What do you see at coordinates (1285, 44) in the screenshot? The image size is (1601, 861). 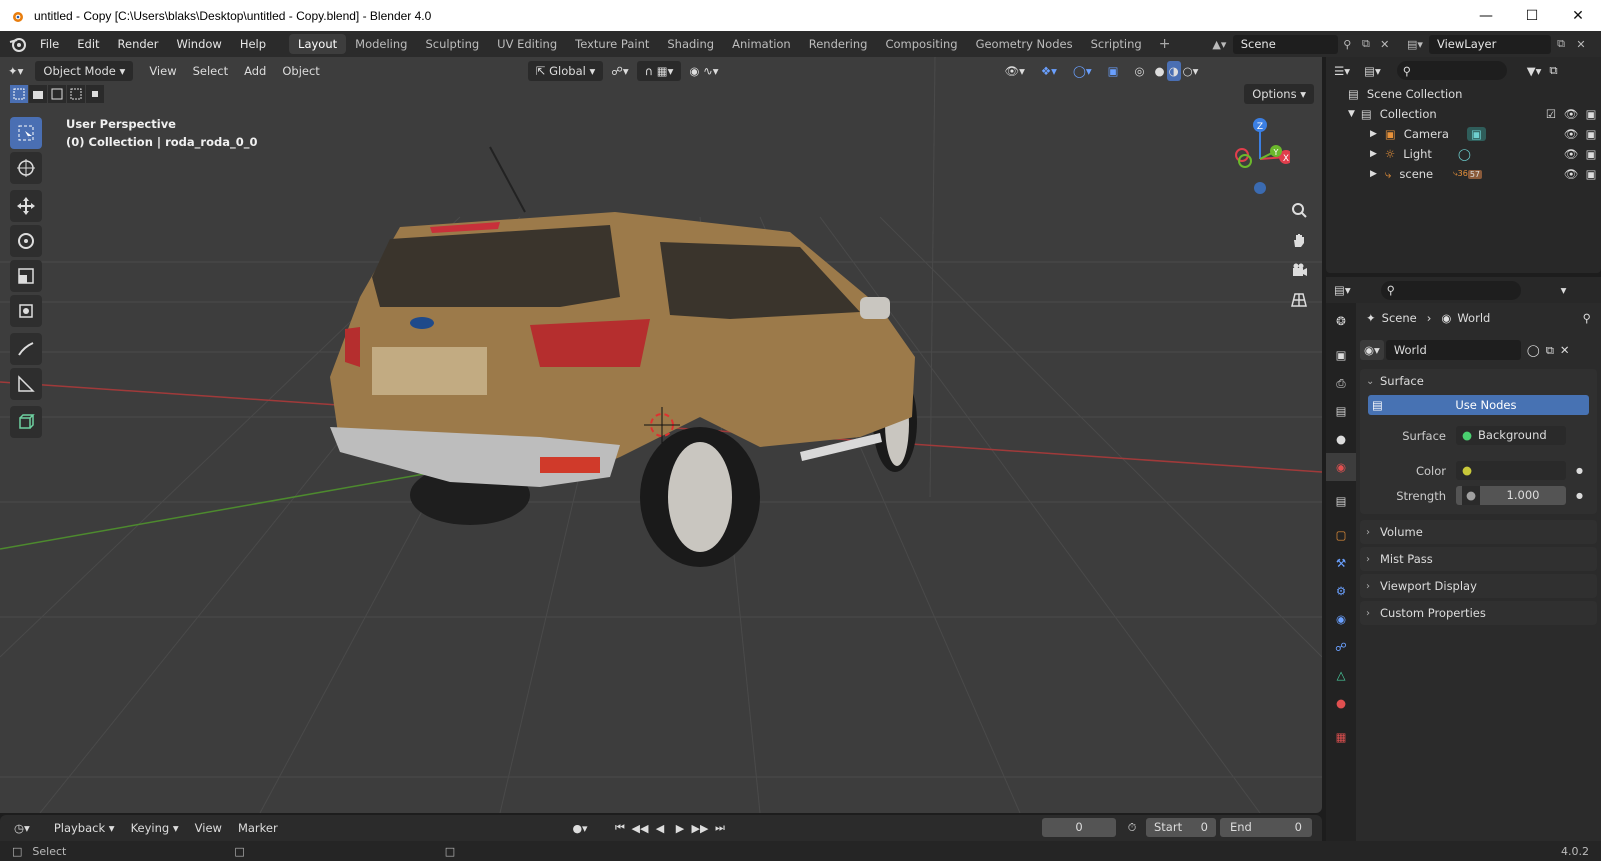 I see `scene-field: Scene` at bounding box center [1285, 44].